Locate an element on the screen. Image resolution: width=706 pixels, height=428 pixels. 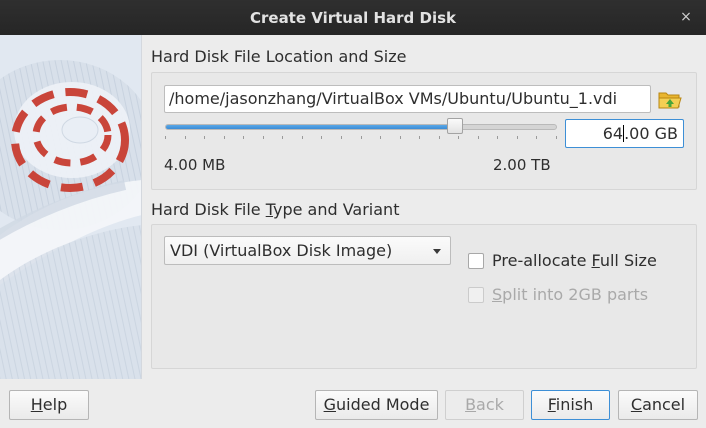
chevron-down-icon is located at coordinates (437, 251).